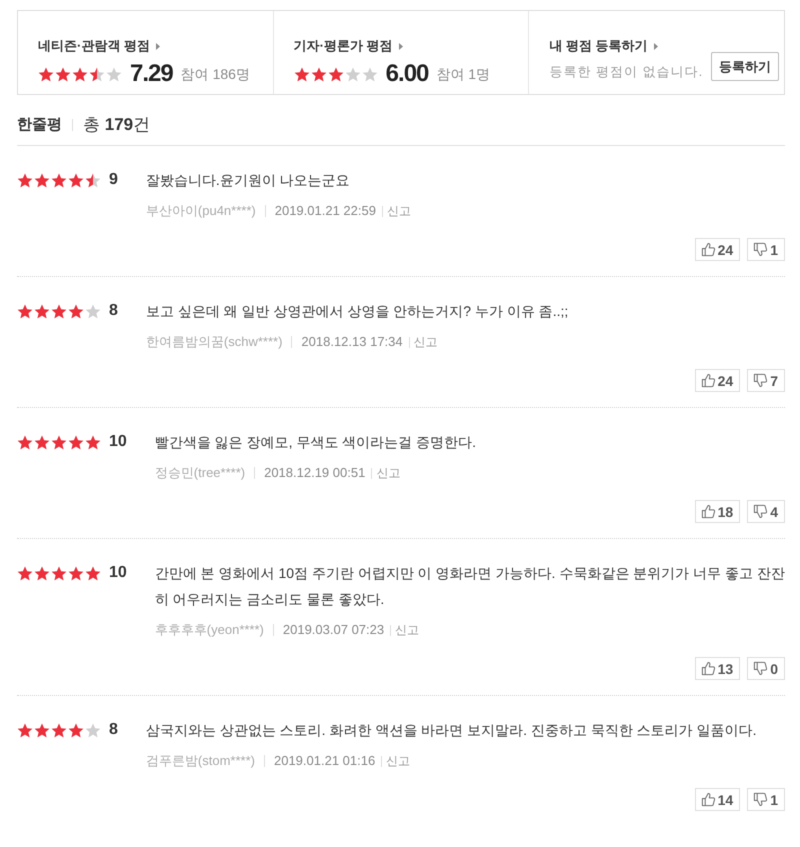 The image size is (800, 847). Describe the element at coordinates (717, 799) in the screenshot. I see `like-button: 14` at that location.